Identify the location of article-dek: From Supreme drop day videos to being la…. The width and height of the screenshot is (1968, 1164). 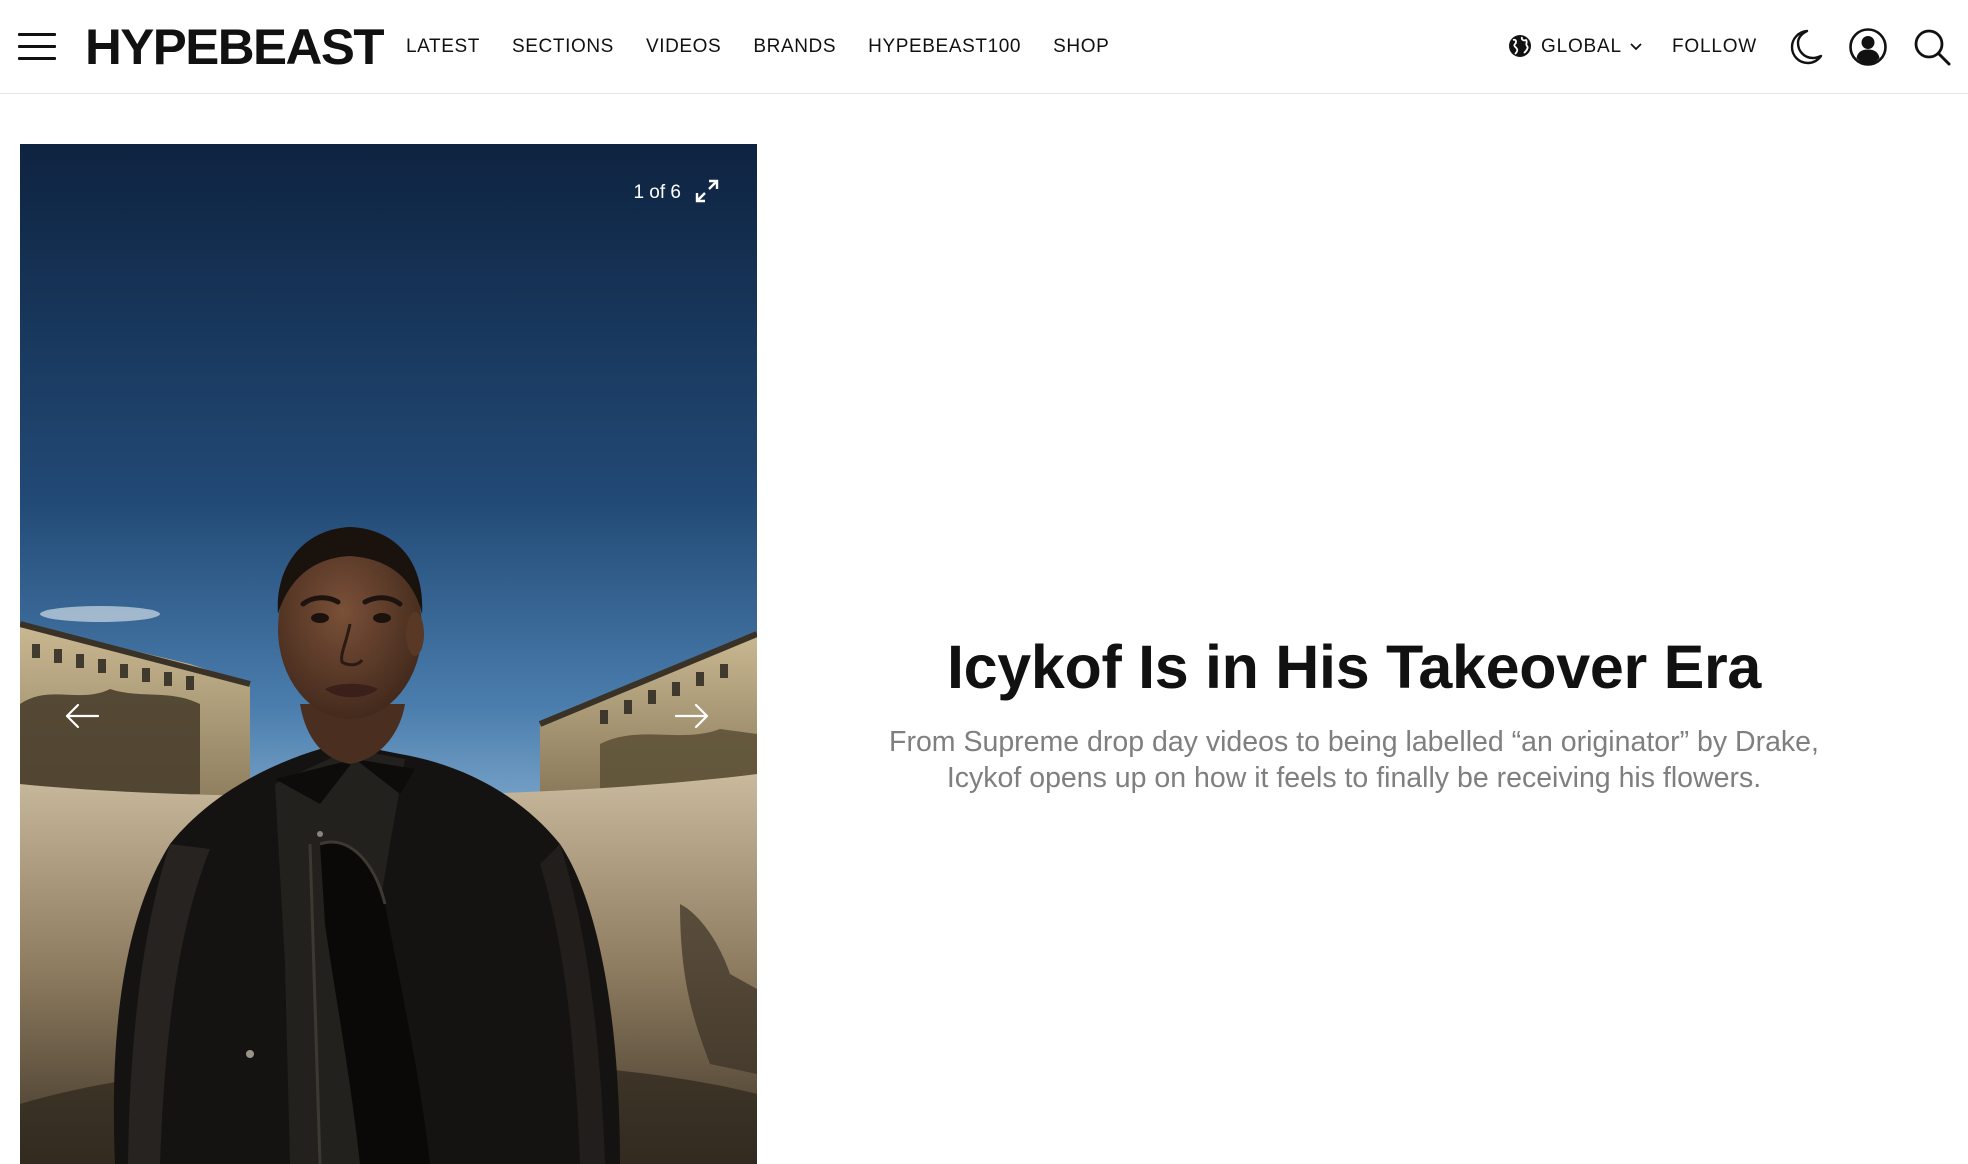
(1354, 760).